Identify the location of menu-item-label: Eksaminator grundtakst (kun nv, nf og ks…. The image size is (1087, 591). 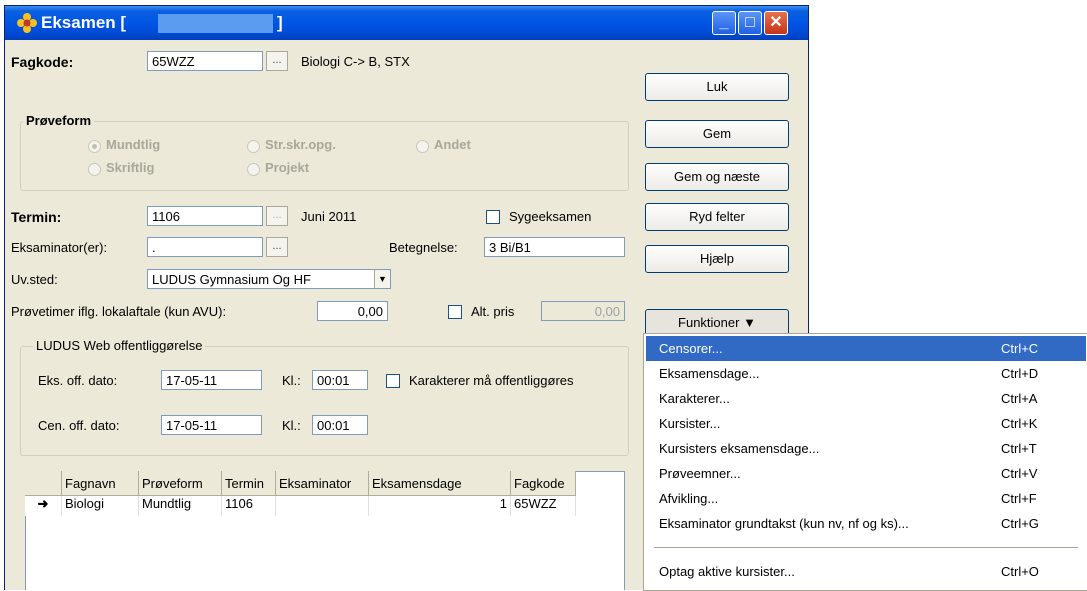
(784, 523).